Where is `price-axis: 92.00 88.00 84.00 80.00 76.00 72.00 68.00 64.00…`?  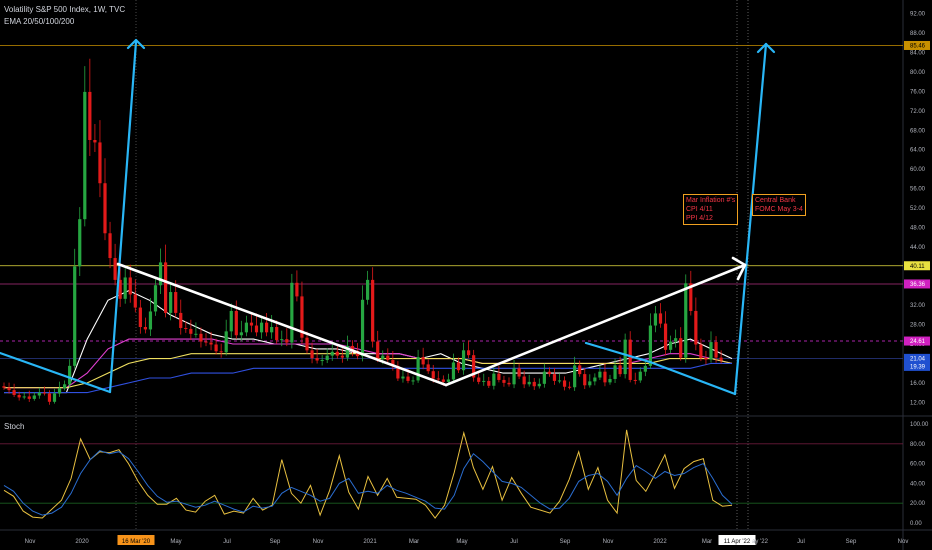 price-axis: 92.00 88.00 84.00 80.00 76.00 72.00 68.00 64.00… is located at coordinates (917, 269).